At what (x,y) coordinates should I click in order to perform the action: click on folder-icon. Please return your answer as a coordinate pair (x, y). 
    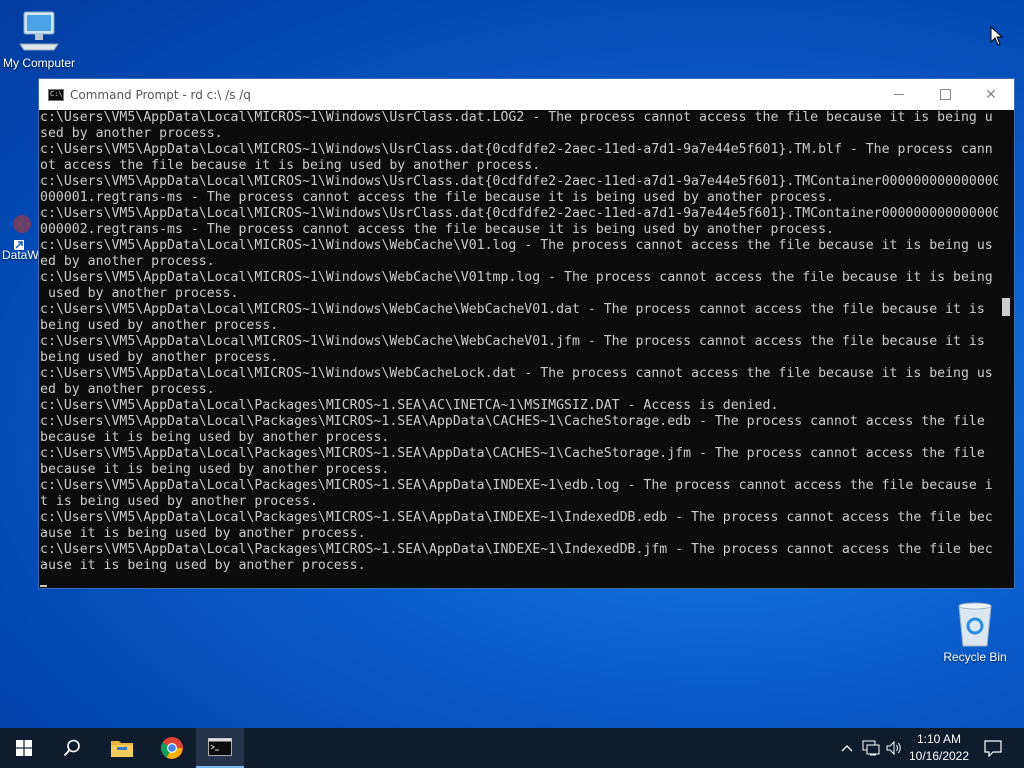
    Looking at the image, I should click on (122, 749).